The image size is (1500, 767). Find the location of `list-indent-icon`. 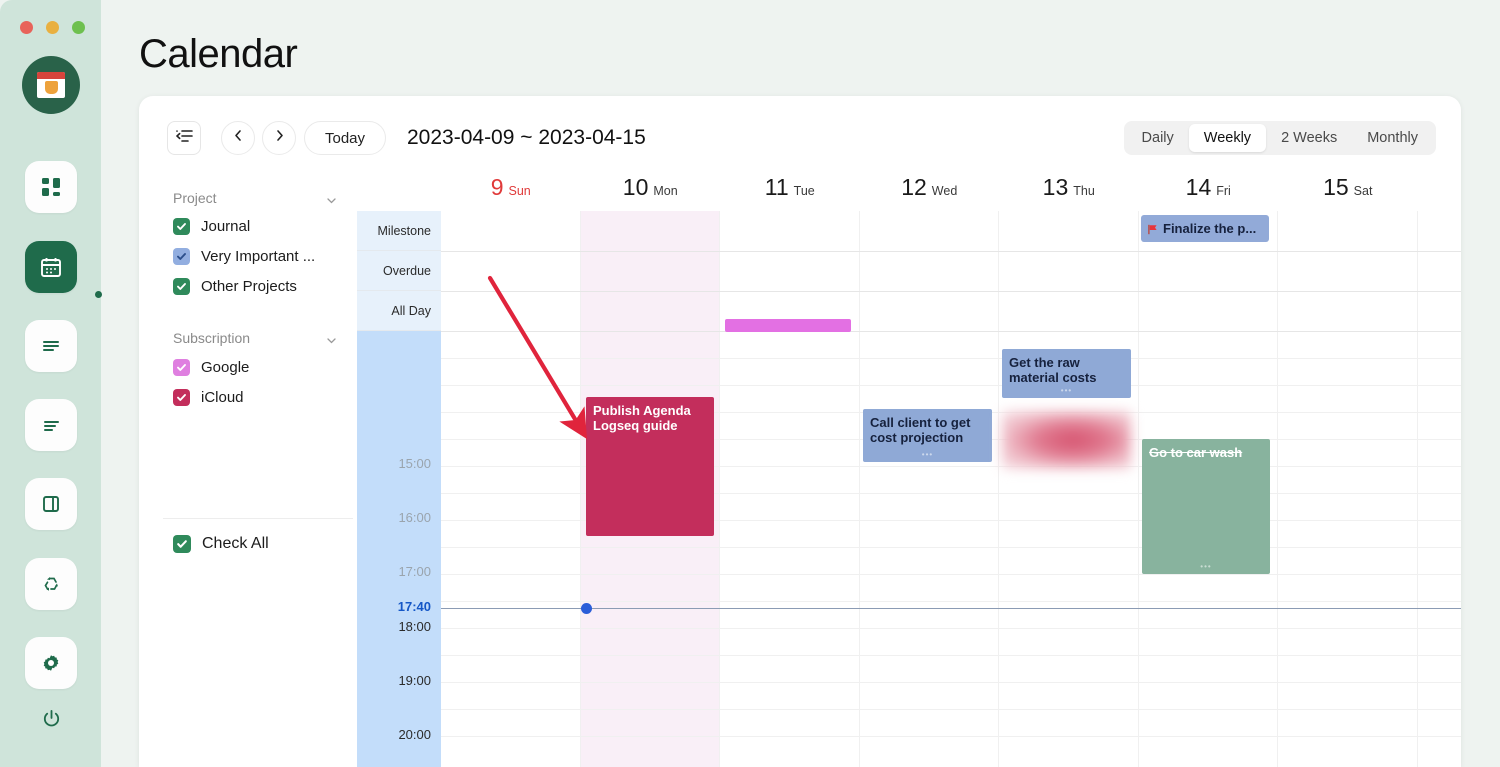

list-indent-icon is located at coordinates (184, 138).